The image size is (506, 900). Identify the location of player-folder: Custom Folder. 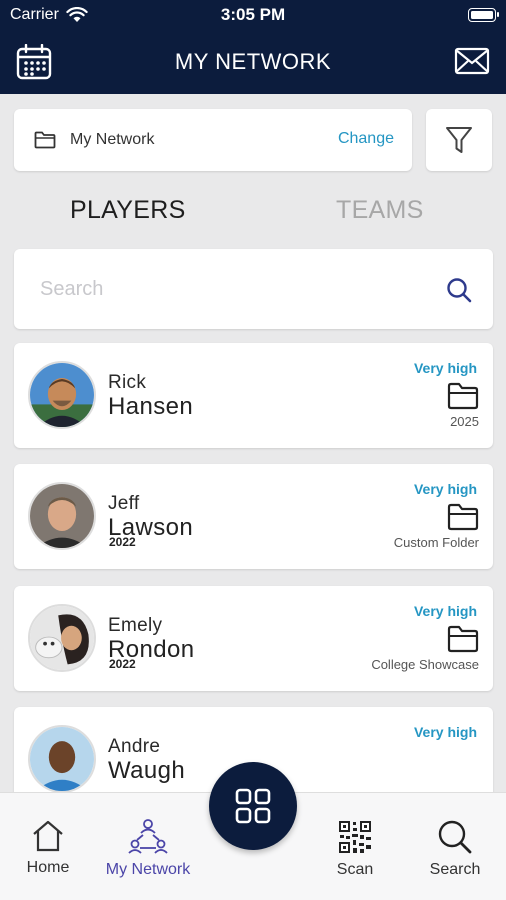
(436, 542).